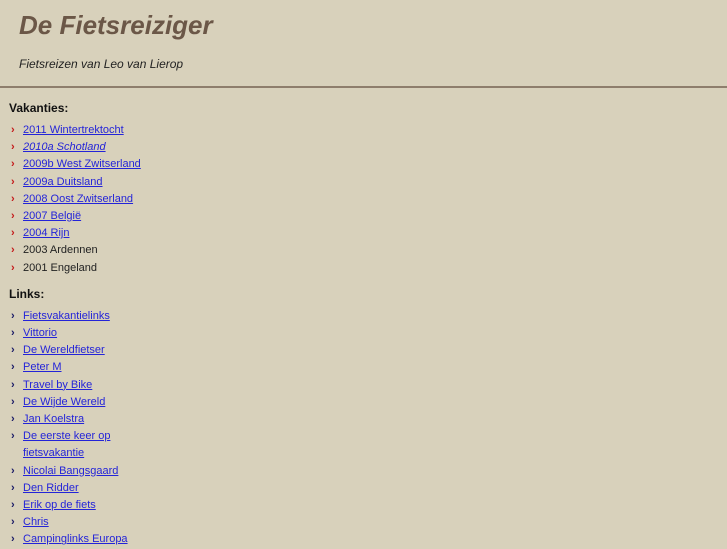 This screenshot has width=727, height=549. I want to click on vakanties-heading: Vakanties:, so click(39, 108).